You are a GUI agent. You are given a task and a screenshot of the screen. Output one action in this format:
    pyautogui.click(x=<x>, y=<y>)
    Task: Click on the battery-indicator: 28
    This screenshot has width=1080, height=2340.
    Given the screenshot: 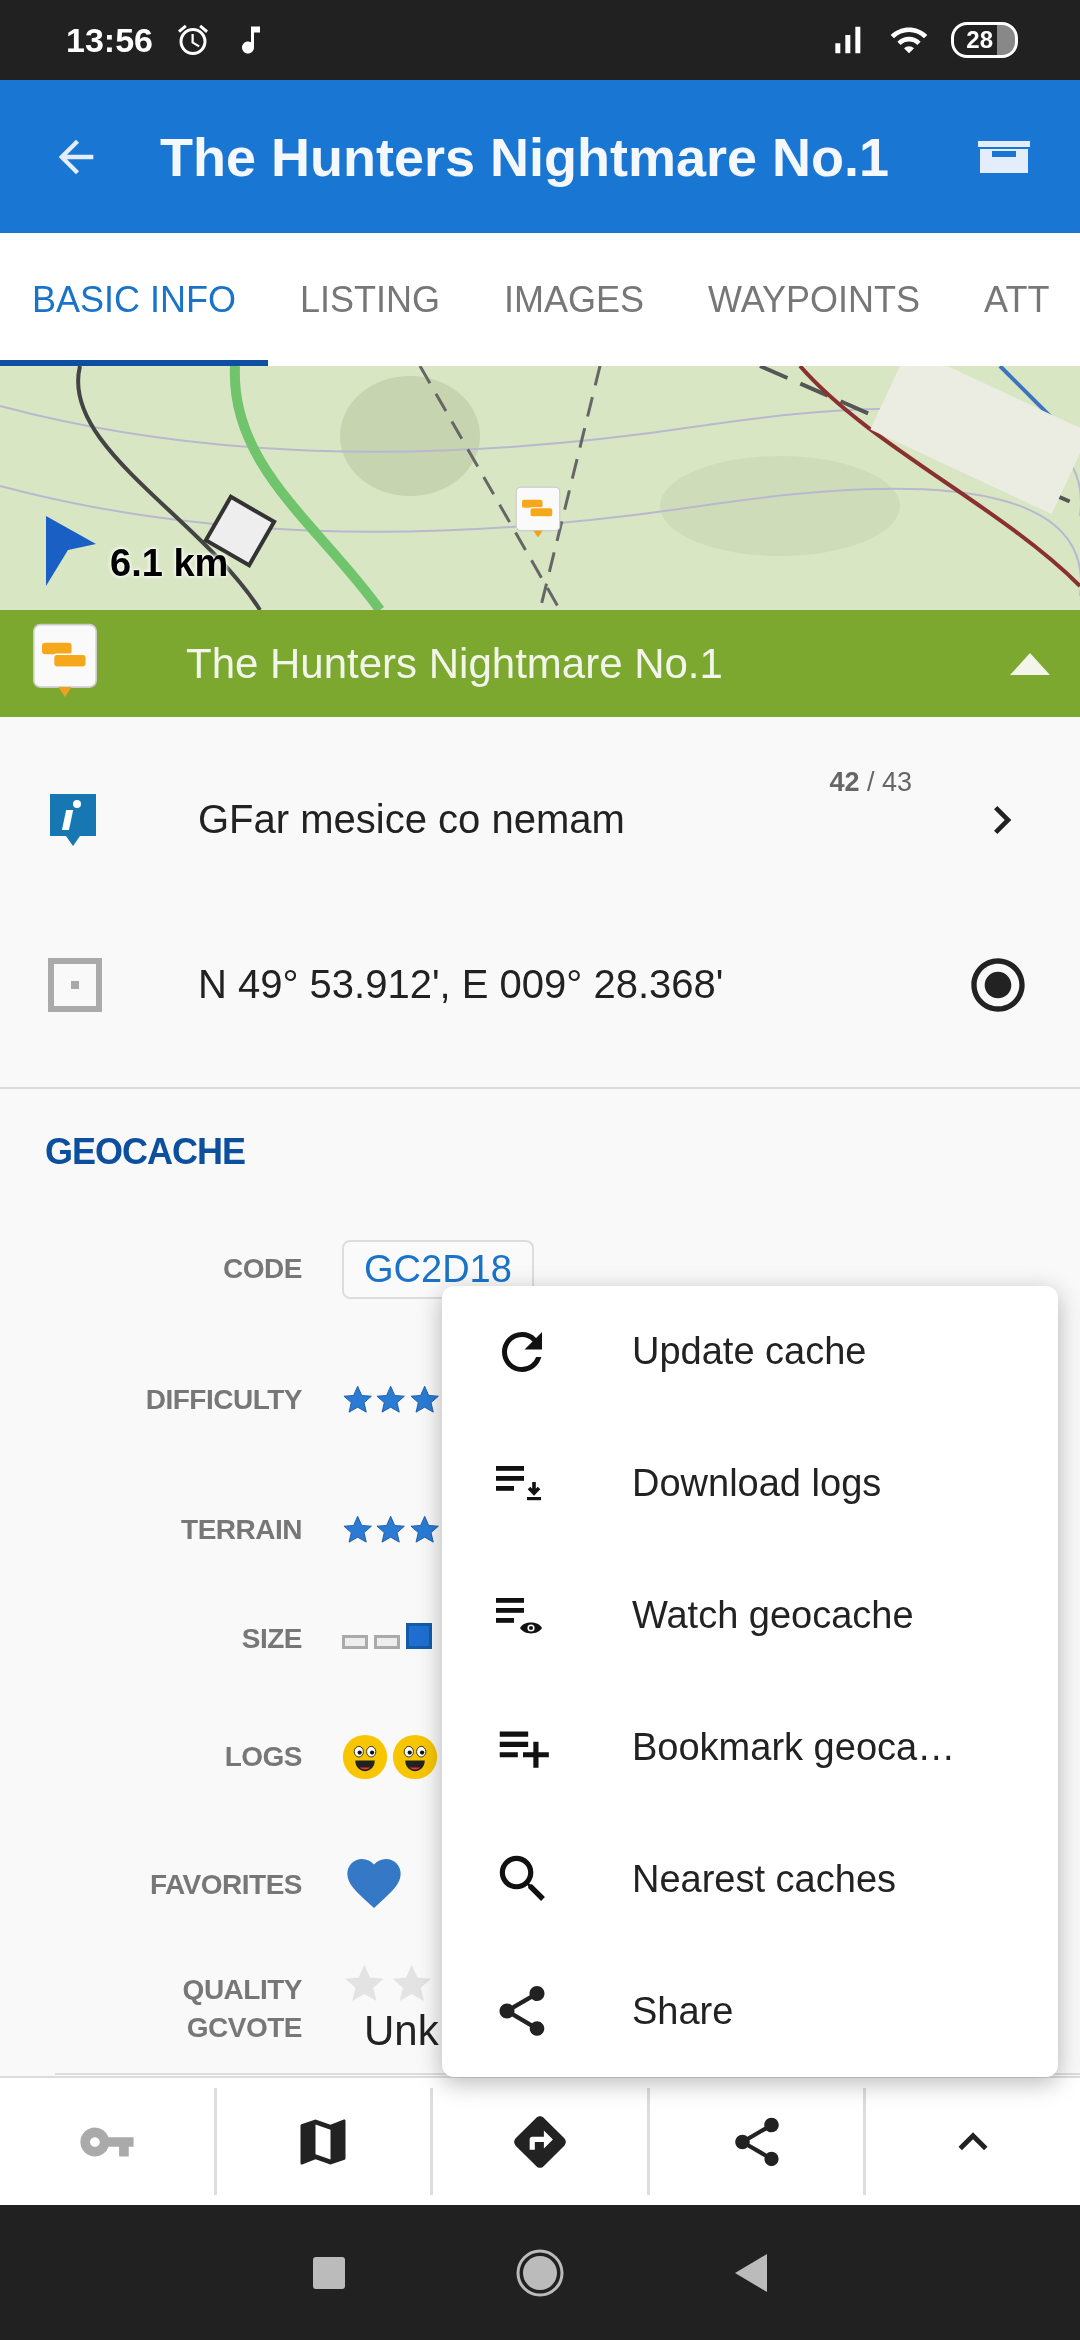 What is the action you would take?
    pyautogui.click(x=984, y=40)
    